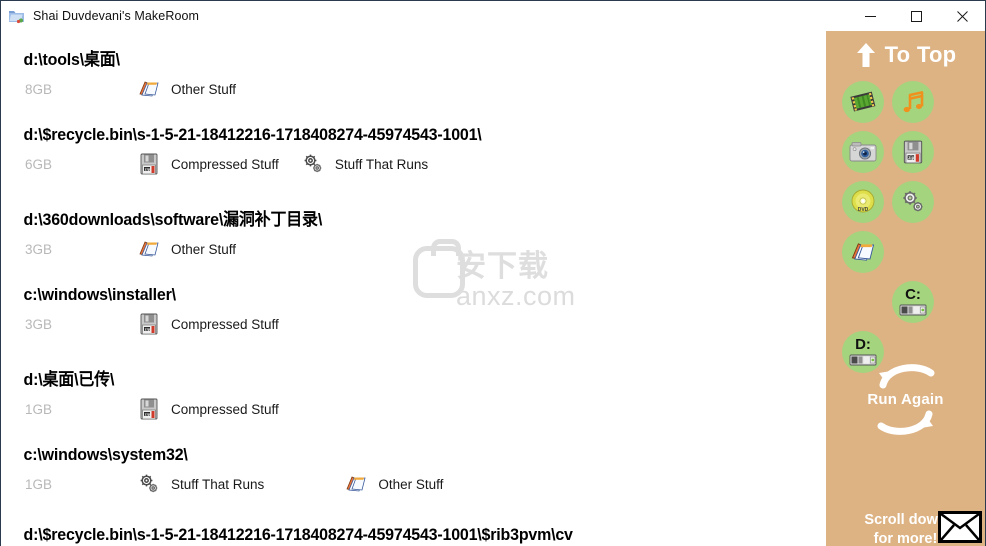  I want to click on filter-icon-grid: zip DVD C: D:, so click(905, 225).